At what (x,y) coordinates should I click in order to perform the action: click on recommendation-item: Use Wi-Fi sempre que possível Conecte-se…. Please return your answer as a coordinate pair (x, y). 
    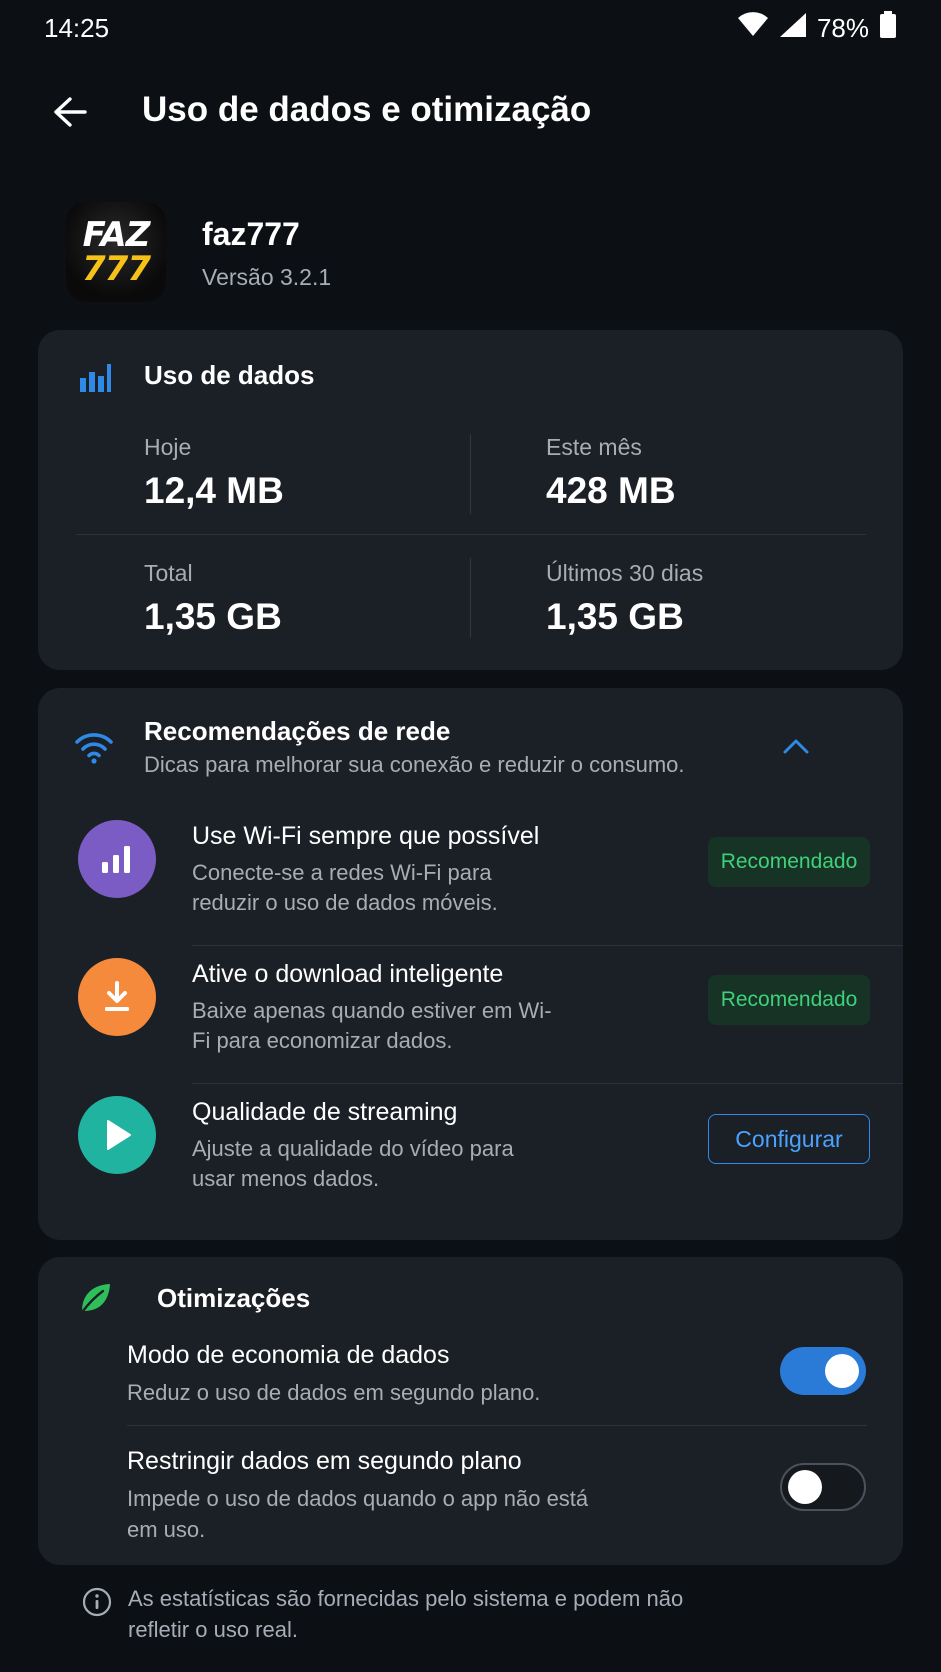
    Looking at the image, I should click on (470, 863).